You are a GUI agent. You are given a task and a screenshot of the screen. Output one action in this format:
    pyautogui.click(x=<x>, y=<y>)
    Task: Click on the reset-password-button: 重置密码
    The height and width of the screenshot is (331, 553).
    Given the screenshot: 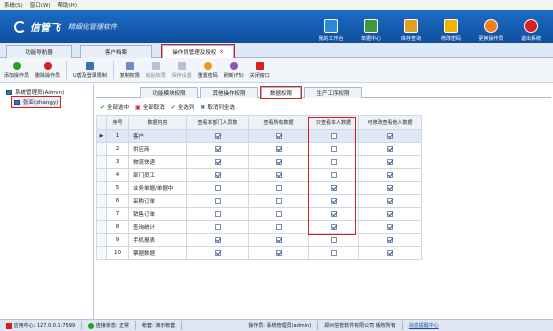 What is the action you would take?
    pyautogui.click(x=208, y=70)
    